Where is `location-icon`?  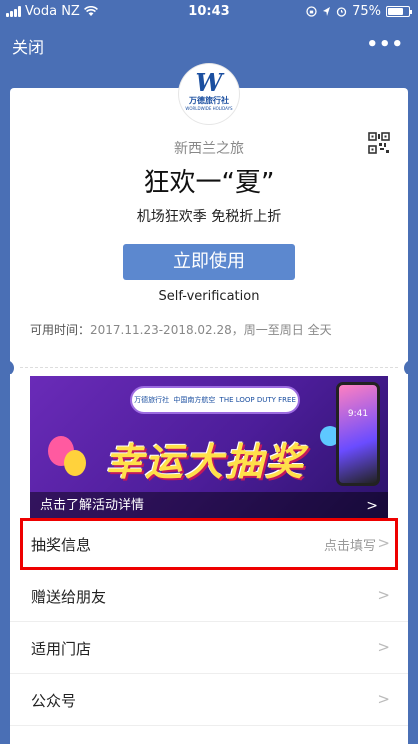 location-icon is located at coordinates (327, 11).